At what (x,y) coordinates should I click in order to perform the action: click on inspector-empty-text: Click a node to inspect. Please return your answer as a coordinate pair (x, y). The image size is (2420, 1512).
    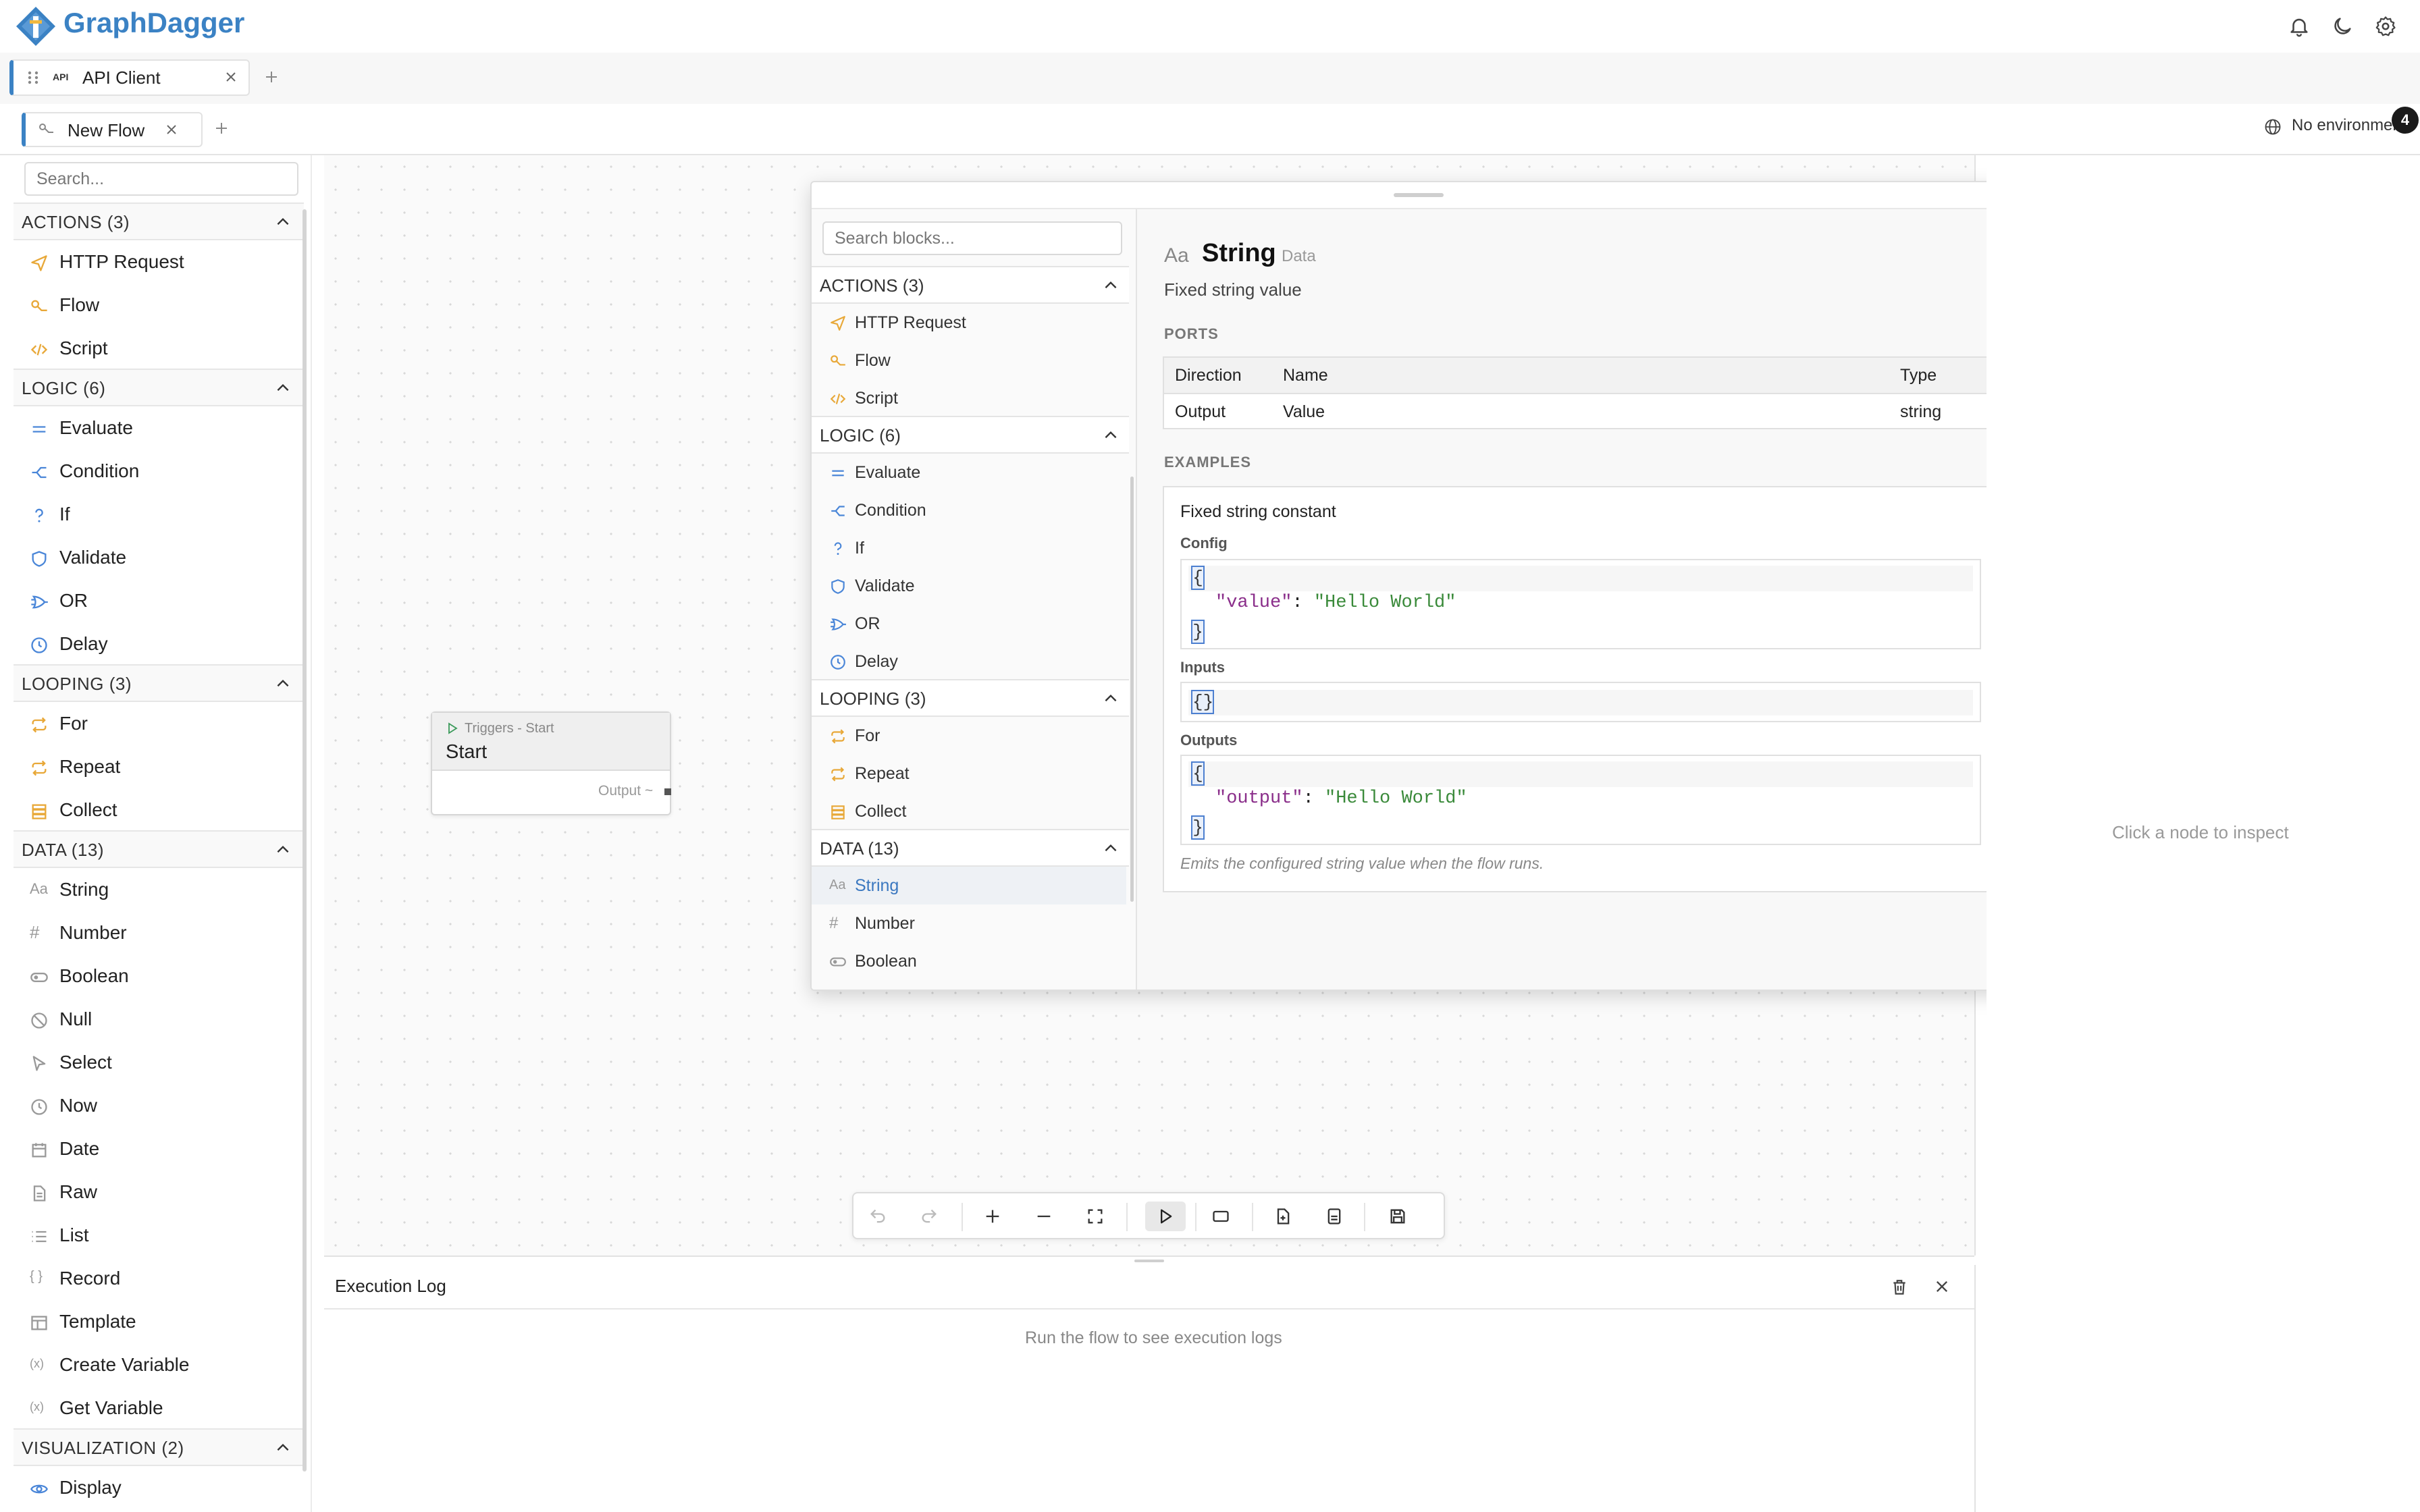
    Looking at the image, I should click on (2200, 832).